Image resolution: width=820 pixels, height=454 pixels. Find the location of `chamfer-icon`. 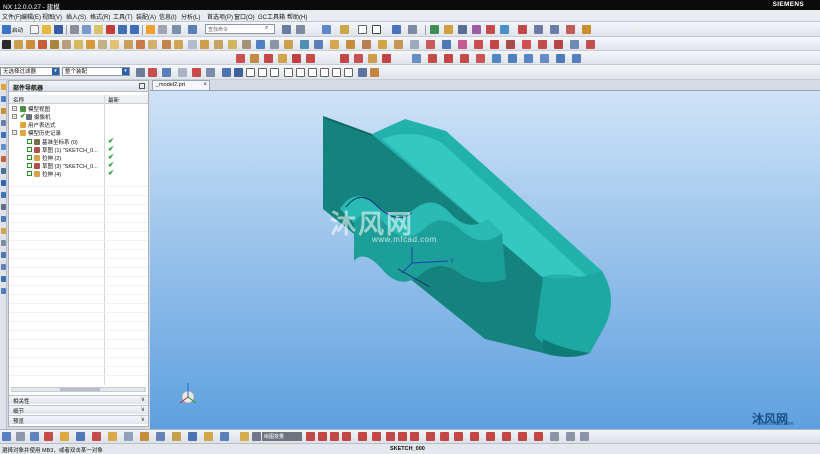

chamfer-icon is located at coordinates (178, 44).